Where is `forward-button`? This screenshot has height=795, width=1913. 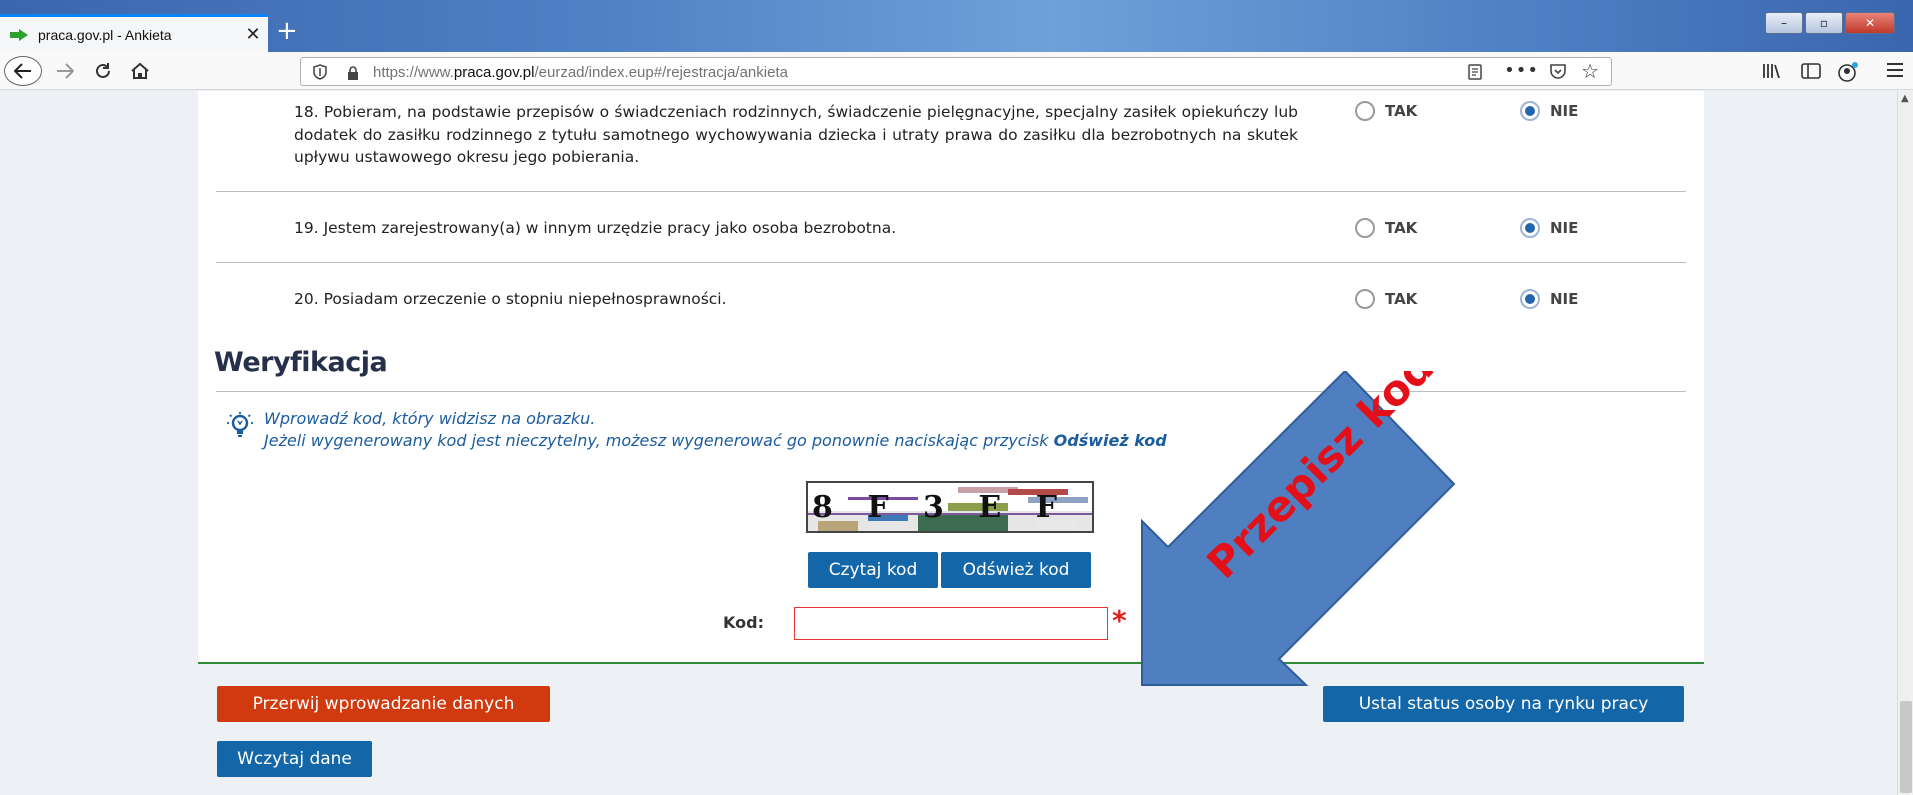 forward-button is located at coordinates (65, 71).